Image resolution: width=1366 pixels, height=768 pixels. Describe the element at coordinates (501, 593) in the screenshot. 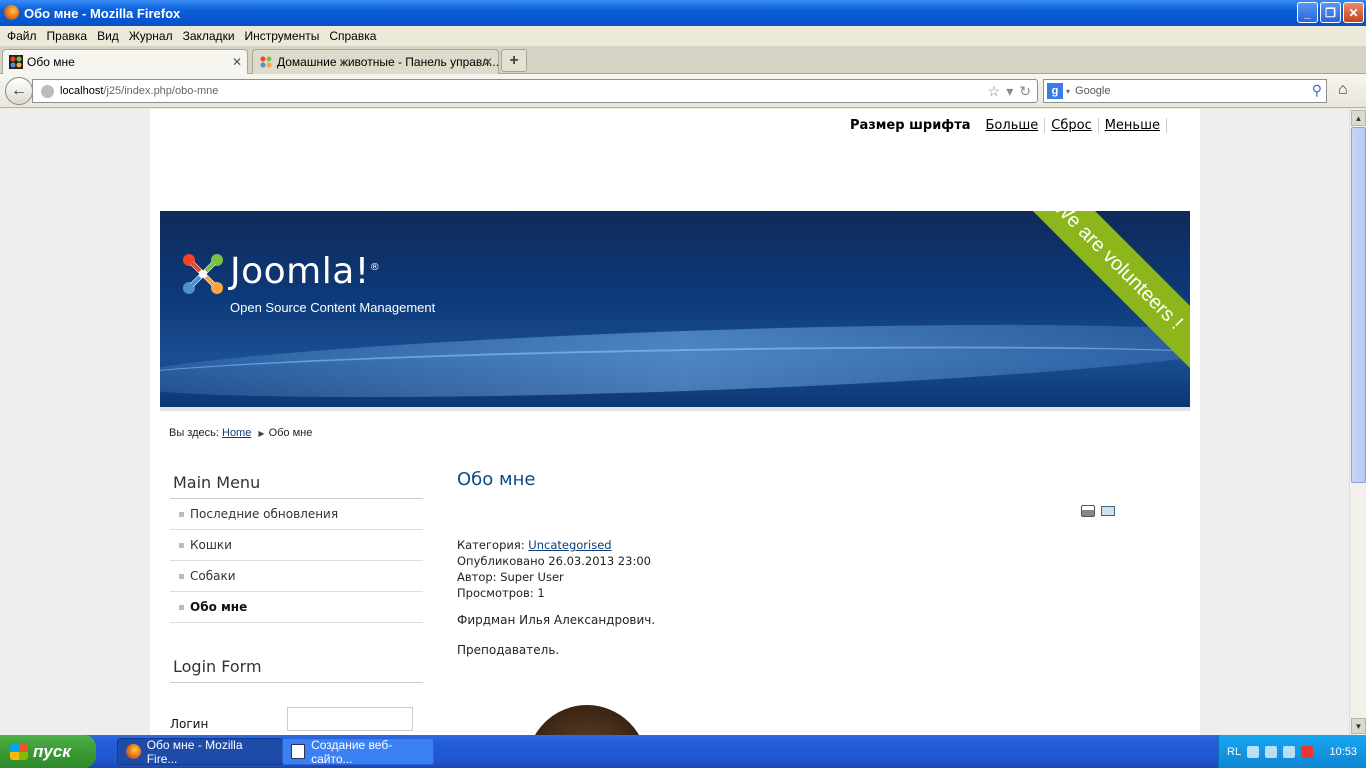

I see `hits: Просмотров: 1` at that location.